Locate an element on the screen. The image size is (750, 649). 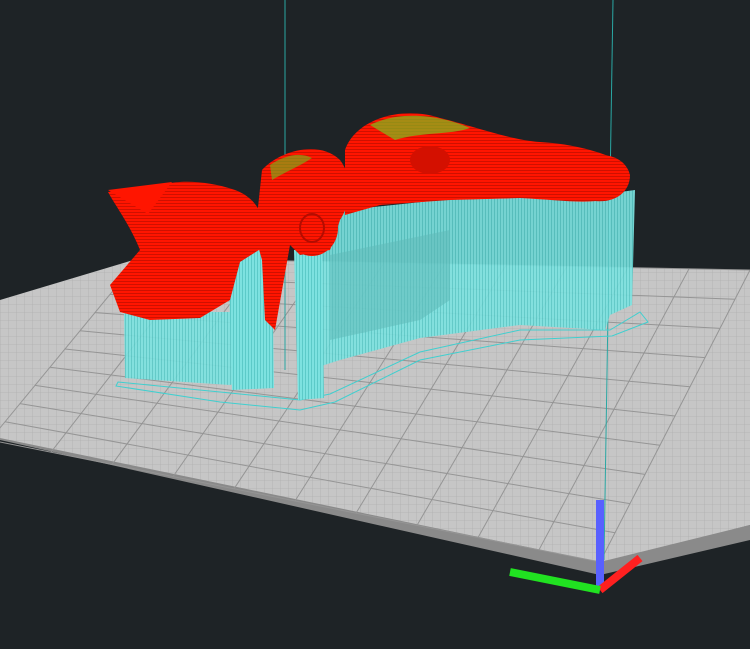
axis-y-line is located at coordinates (555, 581).